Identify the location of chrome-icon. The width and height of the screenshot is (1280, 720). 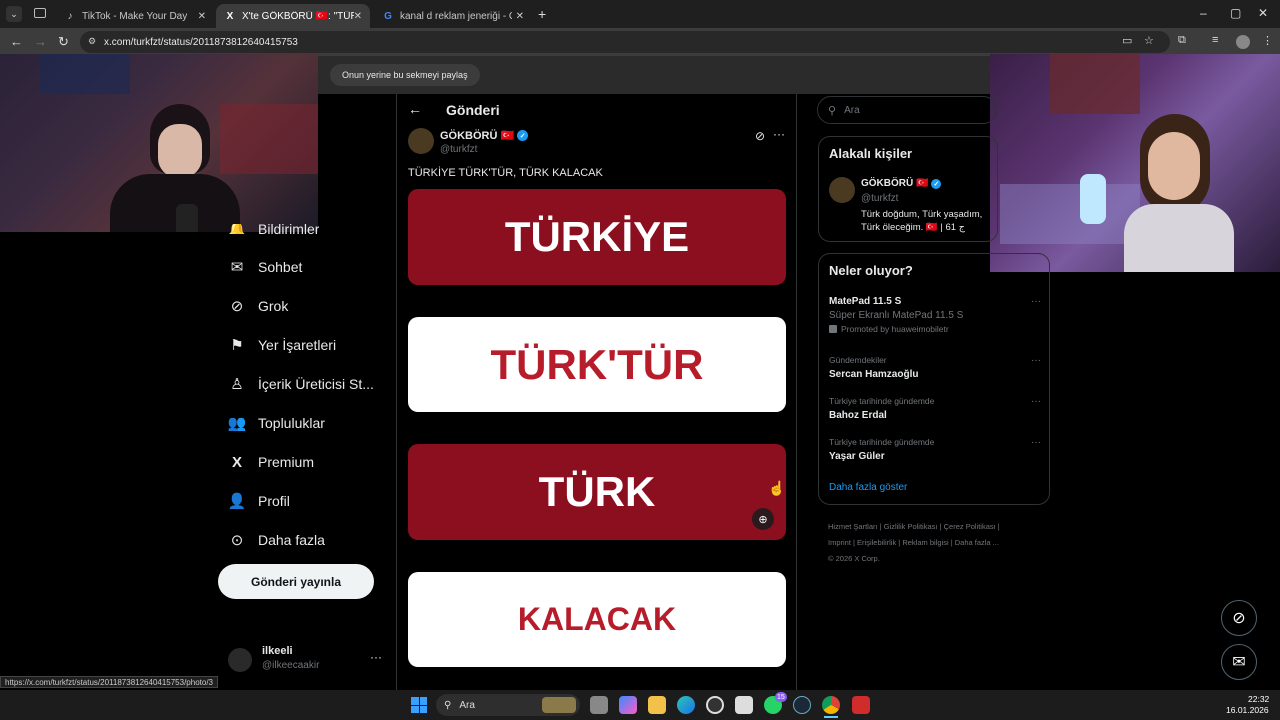
(831, 705).